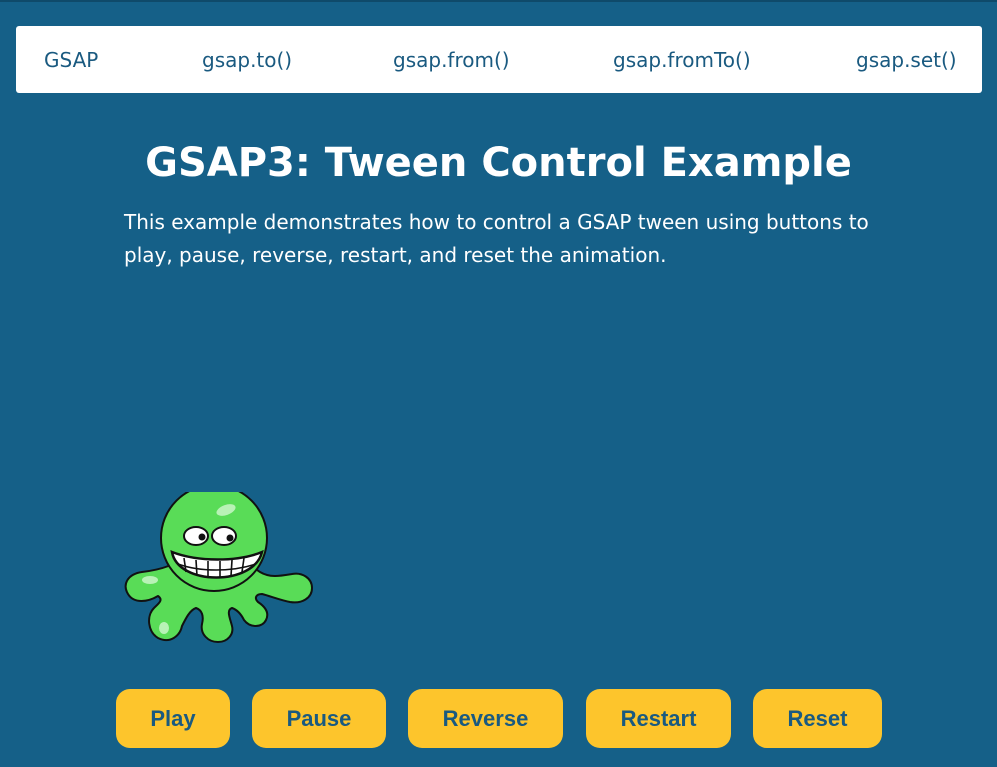 The width and height of the screenshot is (997, 767). I want to click on restart-button: Restart, so click(658, 718).